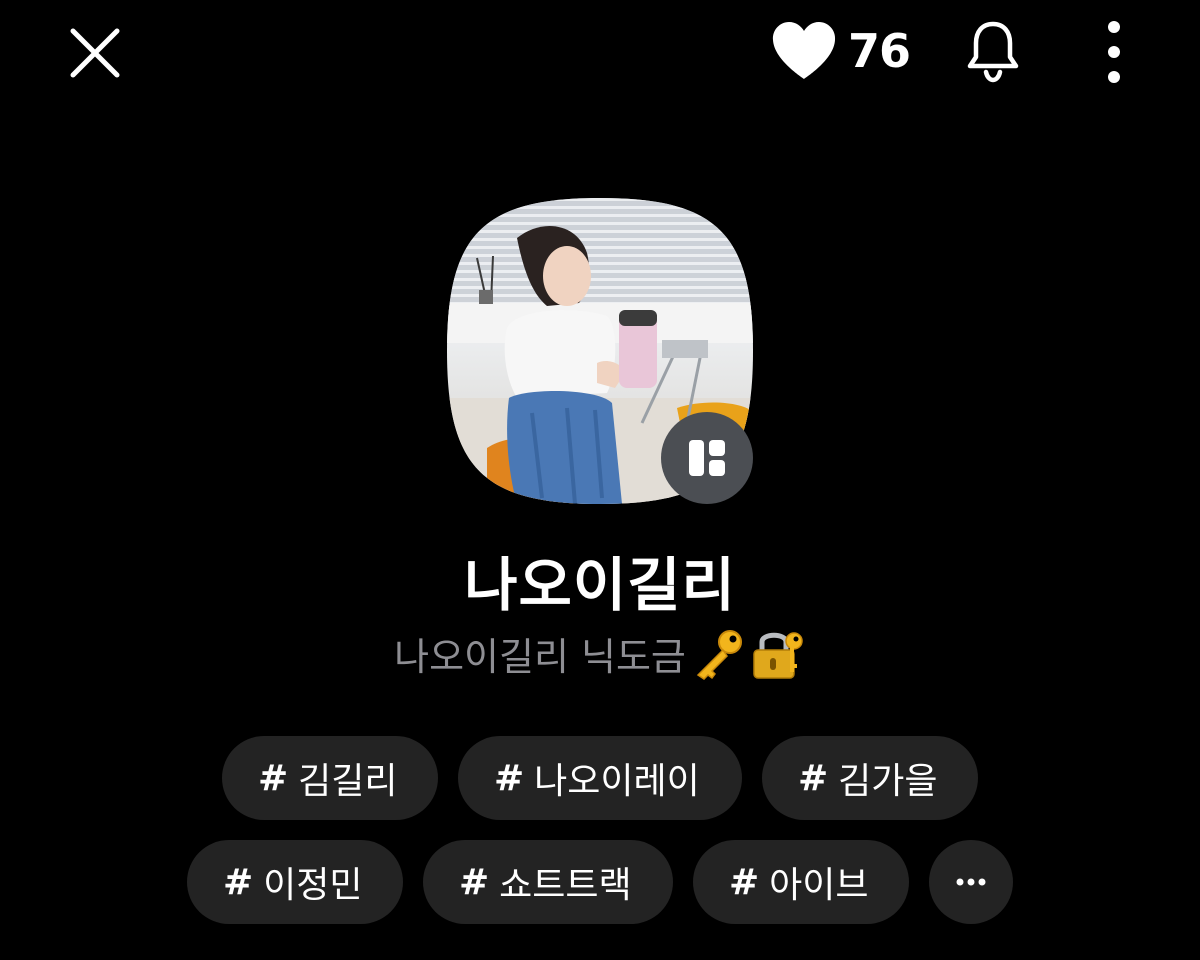 The width and height of the screenshot is (1200, 960). What do you see at coordinates (313, 885) in the screenshot?
I see `hashtag-label: 이정민` at bounding box center [313, 885].